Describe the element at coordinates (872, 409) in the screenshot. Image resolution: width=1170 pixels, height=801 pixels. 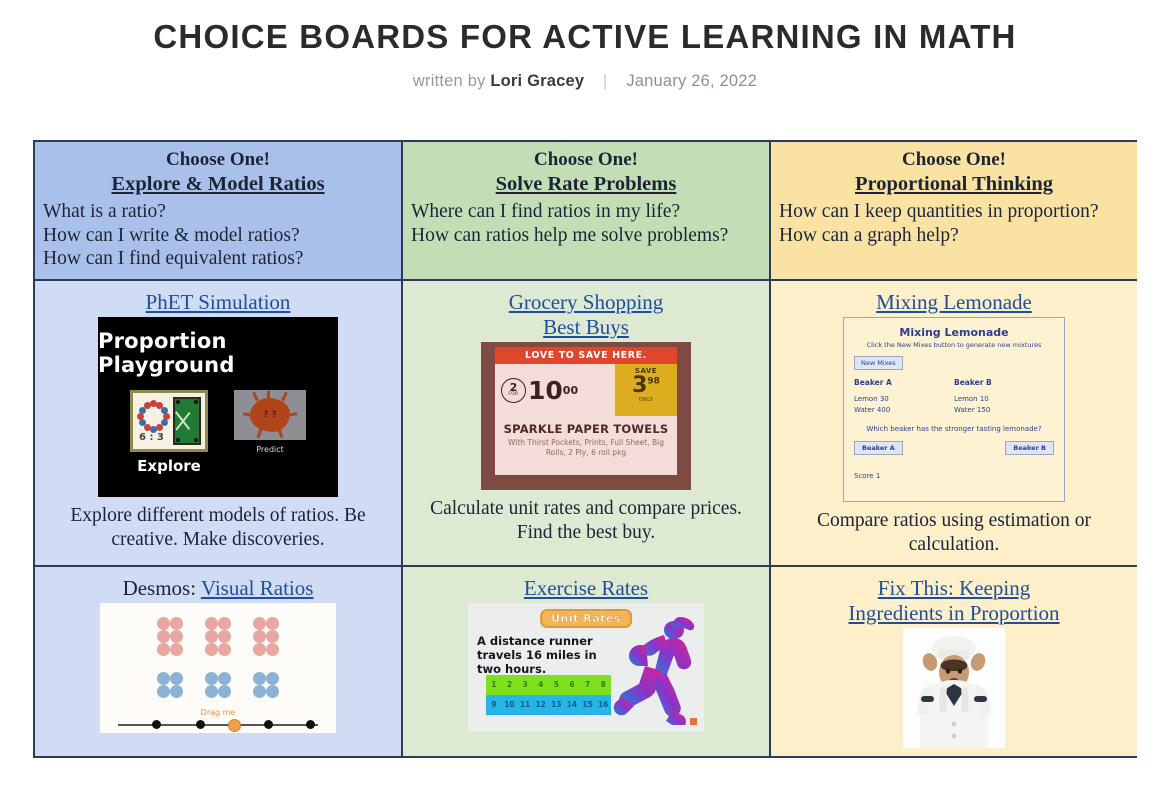
I see `beaker-a-water: Water 400` at that location.